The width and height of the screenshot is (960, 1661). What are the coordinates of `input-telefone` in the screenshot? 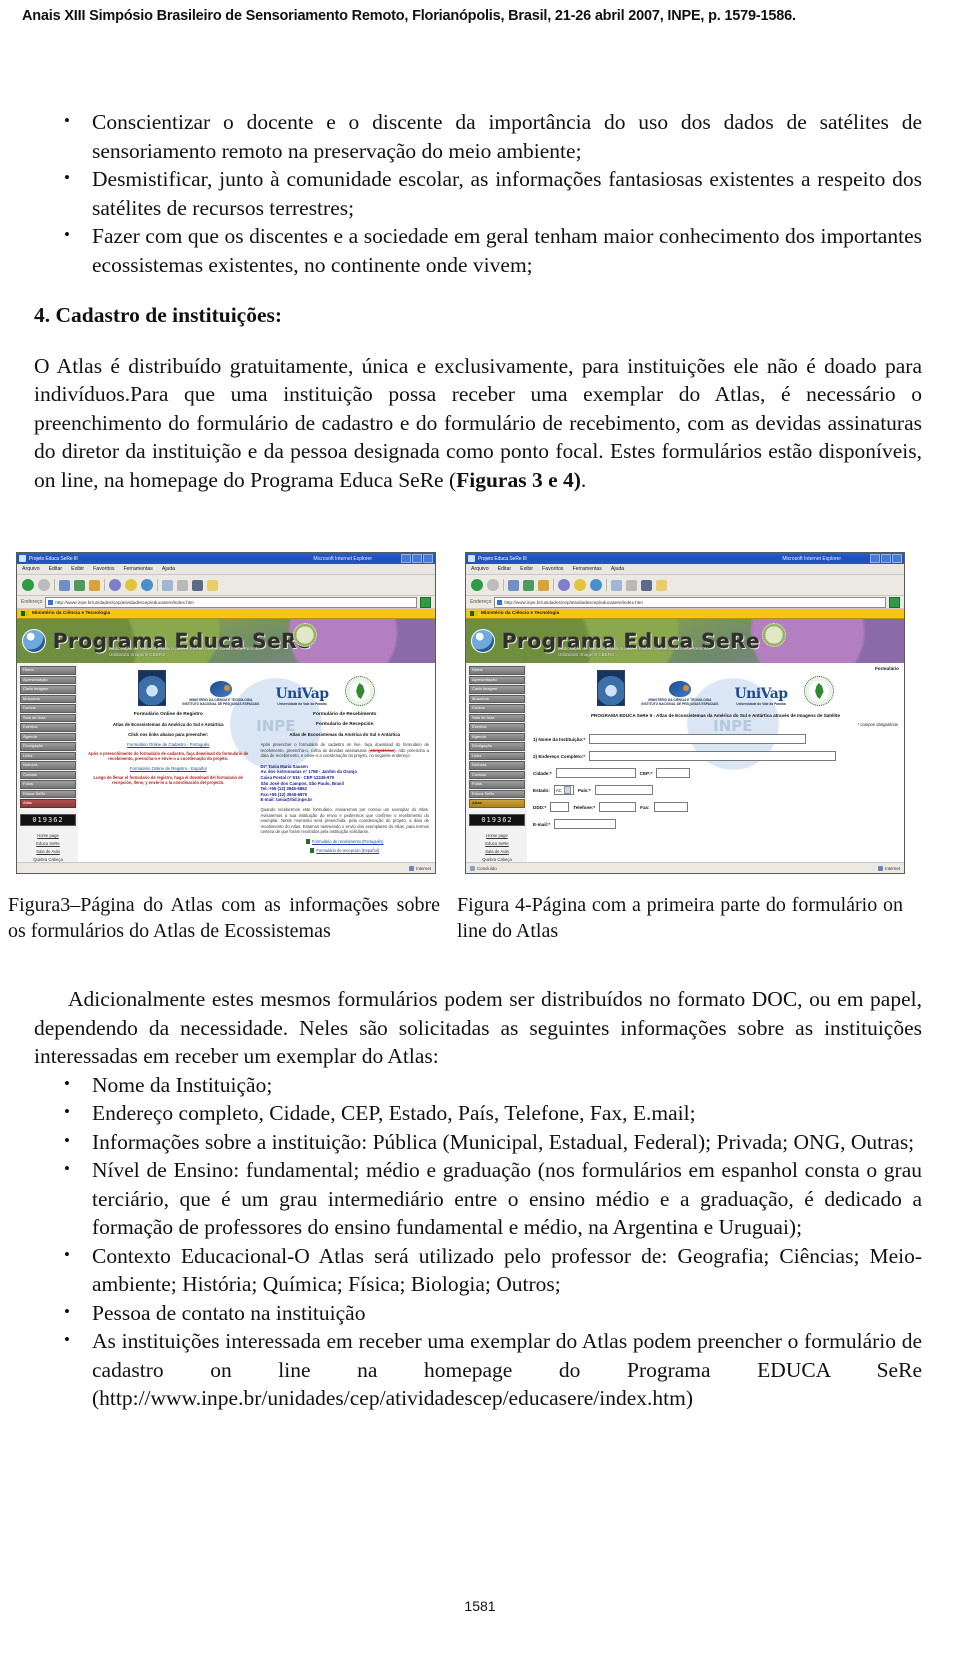 It's located at (618, 807).